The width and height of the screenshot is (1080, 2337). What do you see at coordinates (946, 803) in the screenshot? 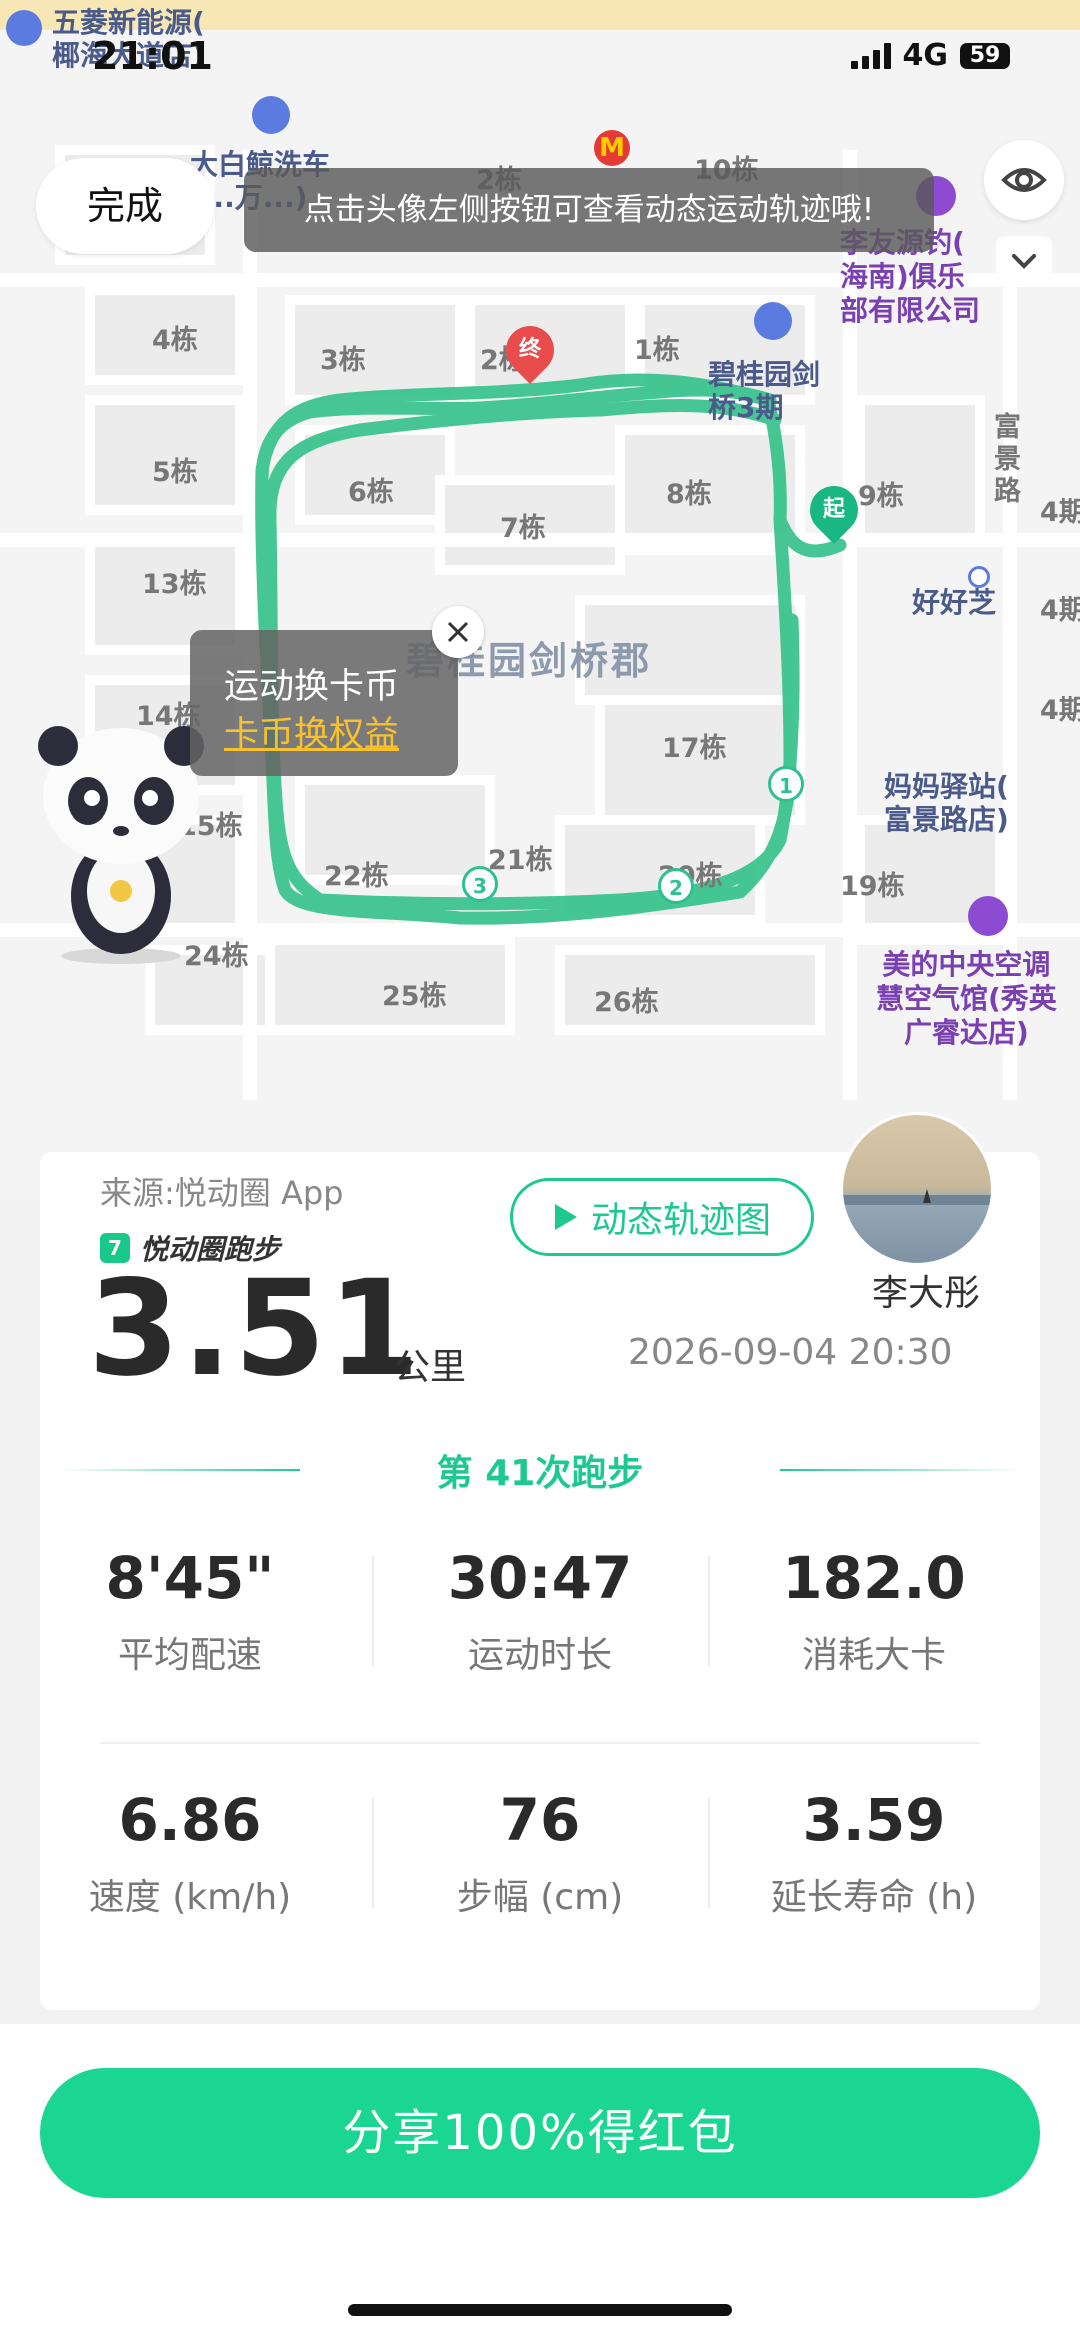
I see `poi-mama-station: 妈妈驿站( 富景路店)` at bounding box center [946, 803].